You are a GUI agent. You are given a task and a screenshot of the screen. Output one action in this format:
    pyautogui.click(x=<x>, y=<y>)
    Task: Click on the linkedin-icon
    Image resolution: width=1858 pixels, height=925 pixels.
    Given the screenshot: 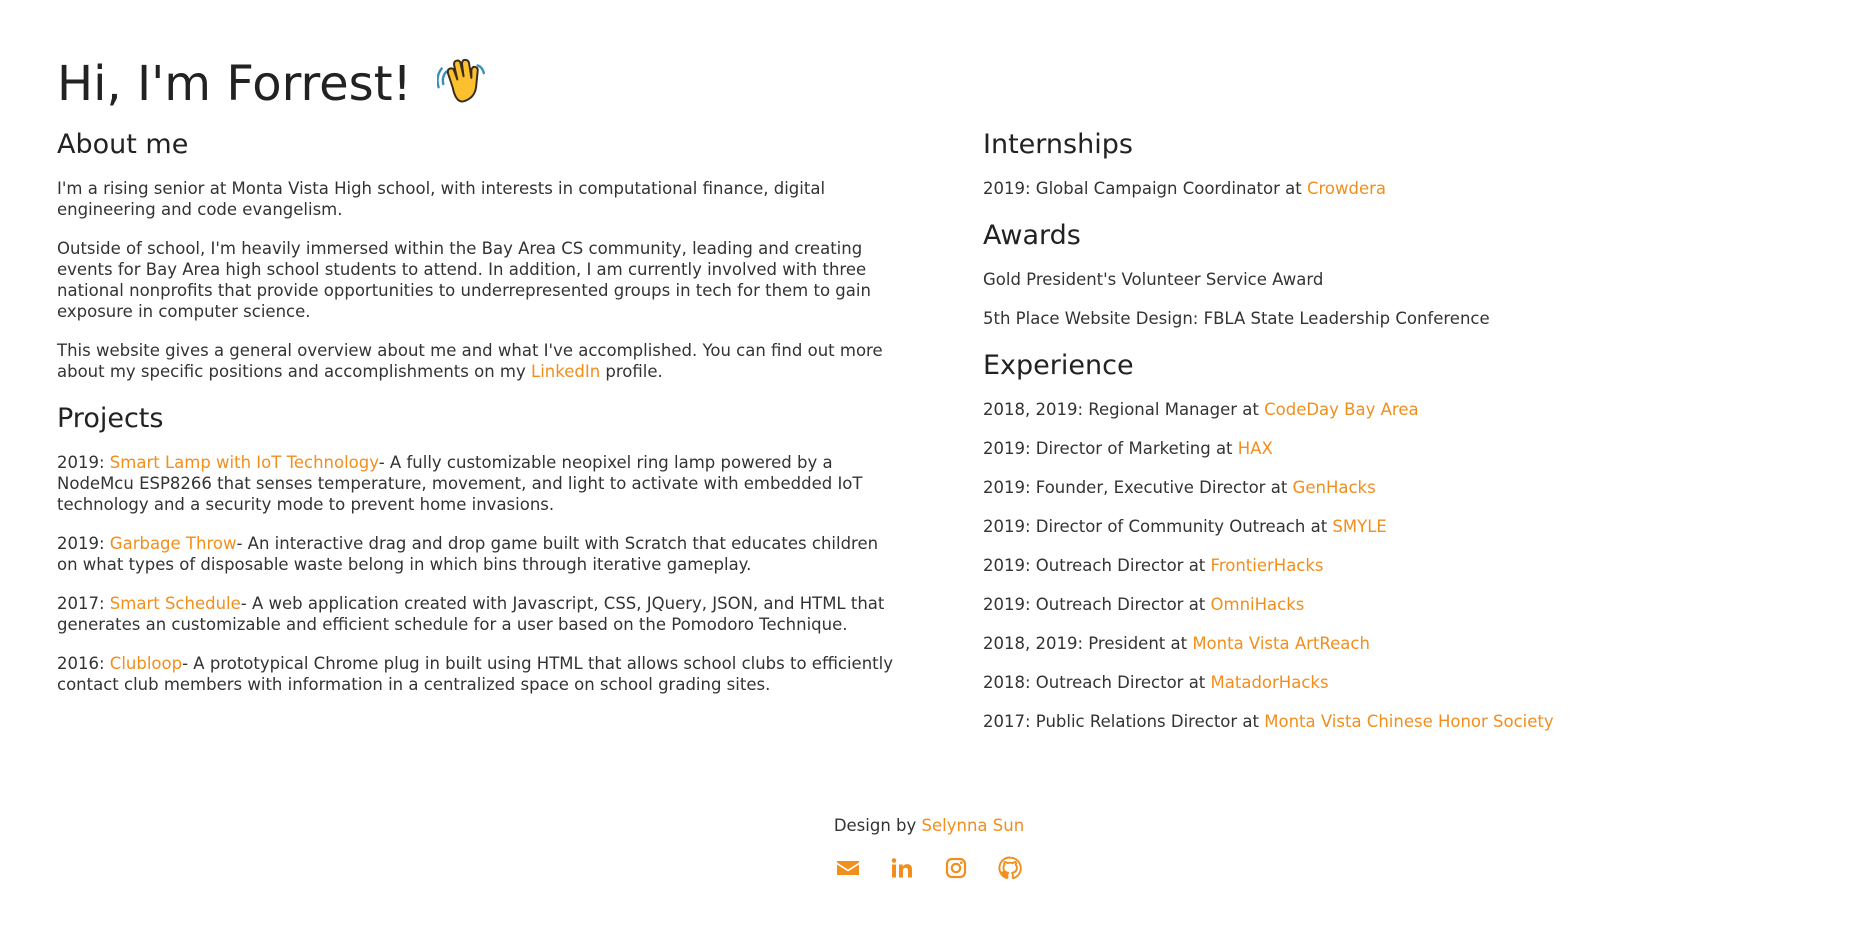 What is the action you would take?
    pyautogui.click(x=901, y=868)
    